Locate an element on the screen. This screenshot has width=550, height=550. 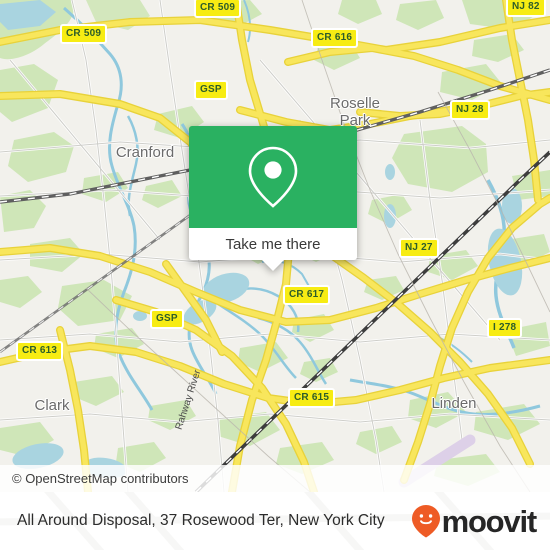
popup-action: Take me there is located at coordinates (273, 244).